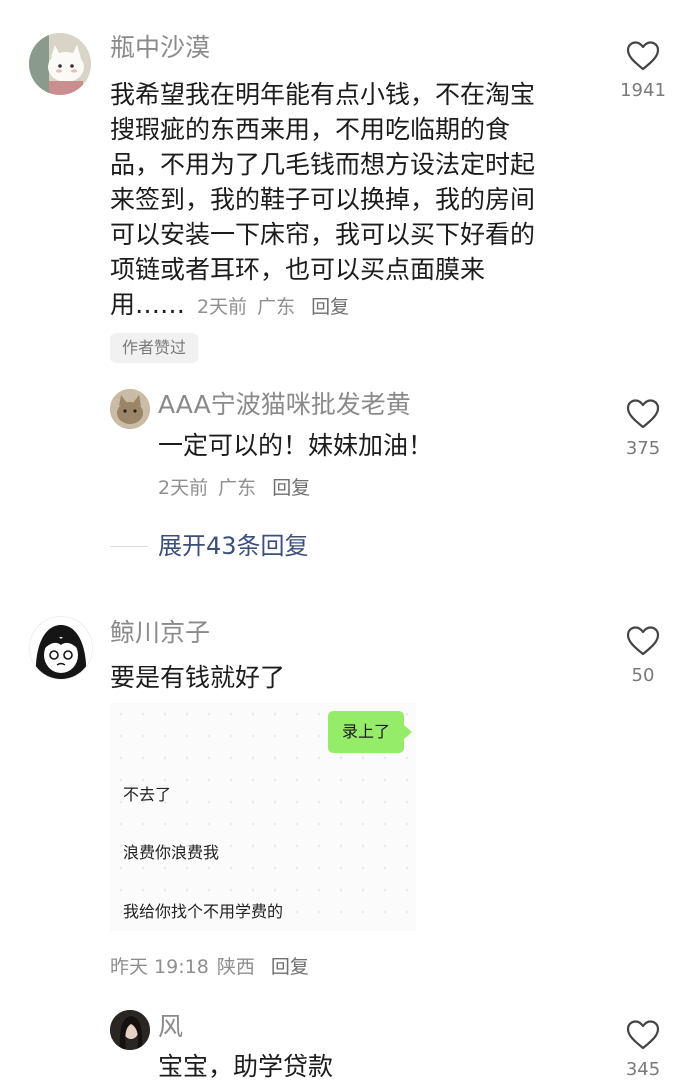 This screenshot has width=690, height=1091. I want to click on like-button: 1941, so click(643, 71).